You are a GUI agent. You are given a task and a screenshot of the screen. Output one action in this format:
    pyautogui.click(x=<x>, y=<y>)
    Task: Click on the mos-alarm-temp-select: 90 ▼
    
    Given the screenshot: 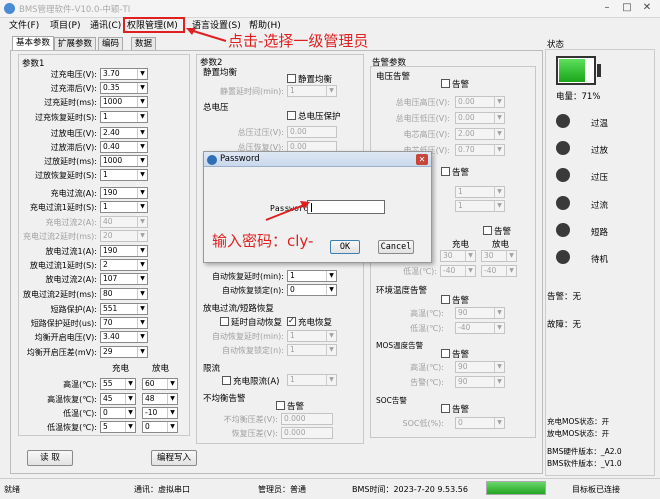 What is the action you would take?
    pyautogui.click(x=480, y=382)
    